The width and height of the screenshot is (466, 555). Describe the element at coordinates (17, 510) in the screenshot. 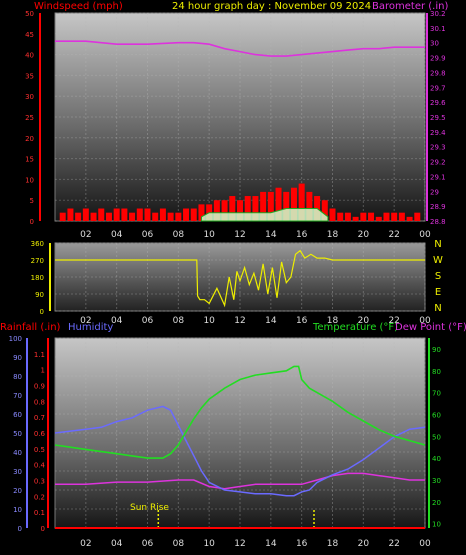

I see `humidity-y-tick-label: 10` at that location.